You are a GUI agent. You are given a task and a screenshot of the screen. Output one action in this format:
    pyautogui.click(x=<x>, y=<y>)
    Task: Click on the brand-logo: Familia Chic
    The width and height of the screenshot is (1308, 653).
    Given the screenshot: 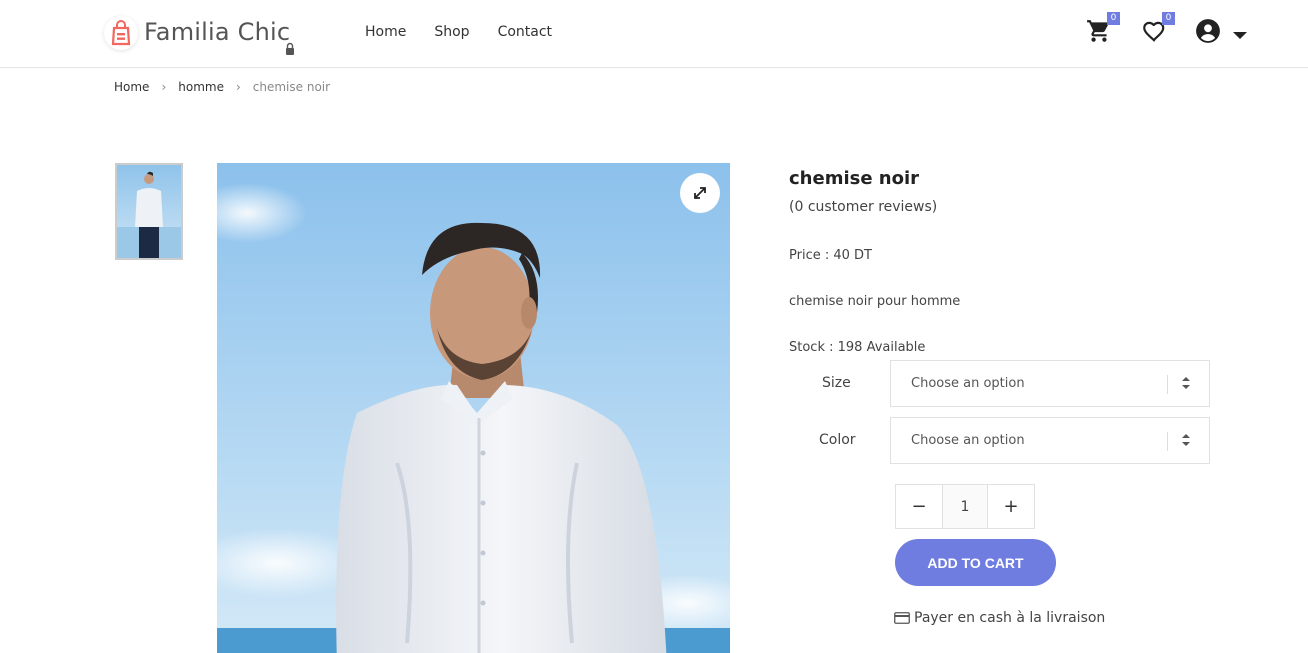 What is the action you would take?
    pyautogui.click(x=204, y=36)
    